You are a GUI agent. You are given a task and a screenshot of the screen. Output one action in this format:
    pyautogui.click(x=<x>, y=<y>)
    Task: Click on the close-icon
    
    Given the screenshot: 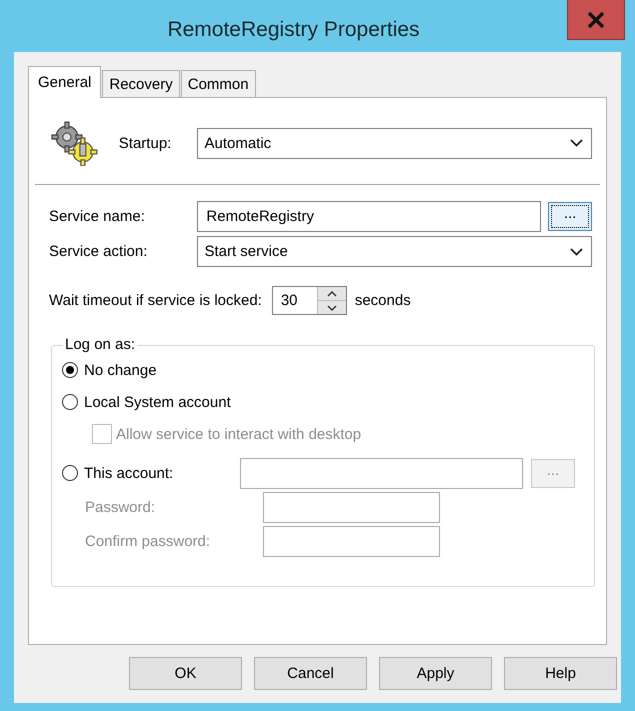 What is the action you would take?
    pyautogui.click(x=596, y=20)
    